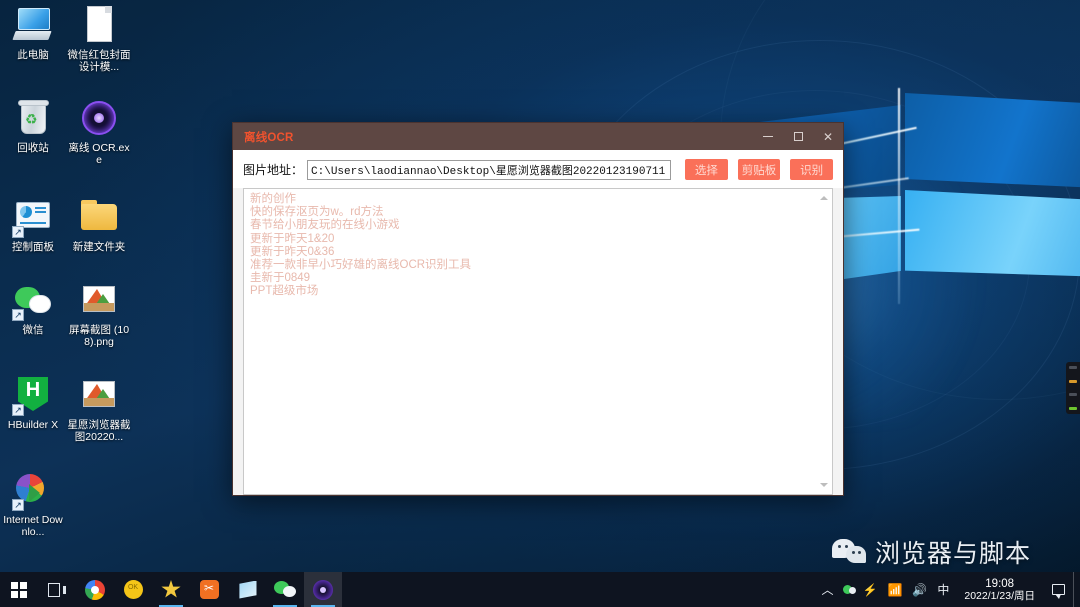  I want to click on taskbar-items, so click(171, 589).